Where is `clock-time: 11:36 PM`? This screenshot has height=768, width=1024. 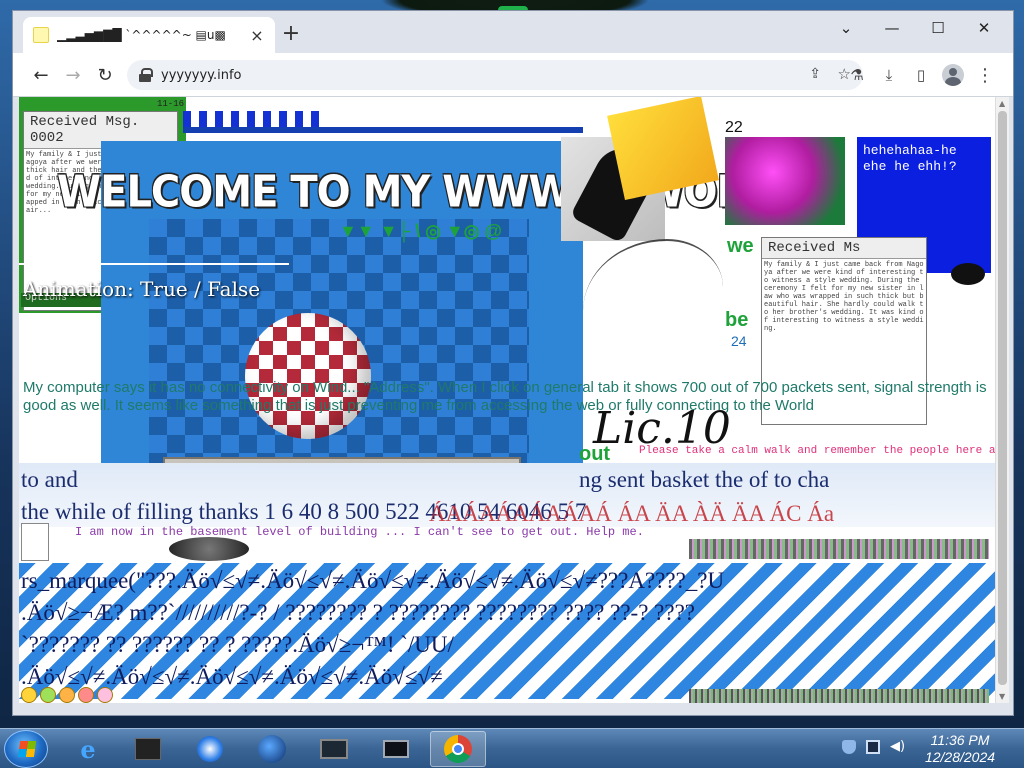
clock-time: 11:36 PM is located at coordinates (960, 740).